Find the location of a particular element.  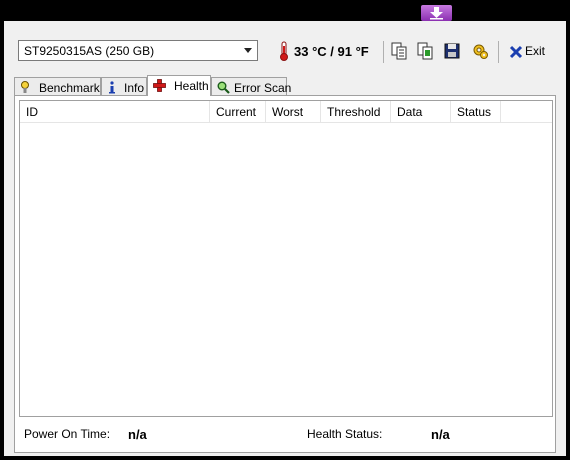

close-icon is located at coordinates (516, 52).